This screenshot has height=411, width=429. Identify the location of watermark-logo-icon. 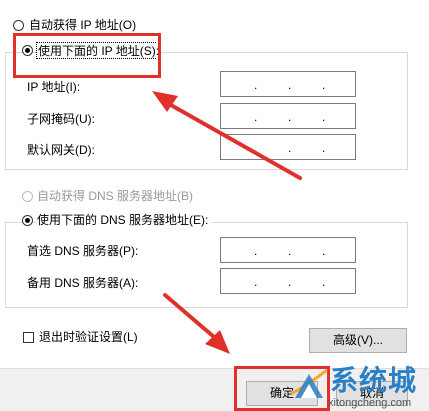
(309, 383).